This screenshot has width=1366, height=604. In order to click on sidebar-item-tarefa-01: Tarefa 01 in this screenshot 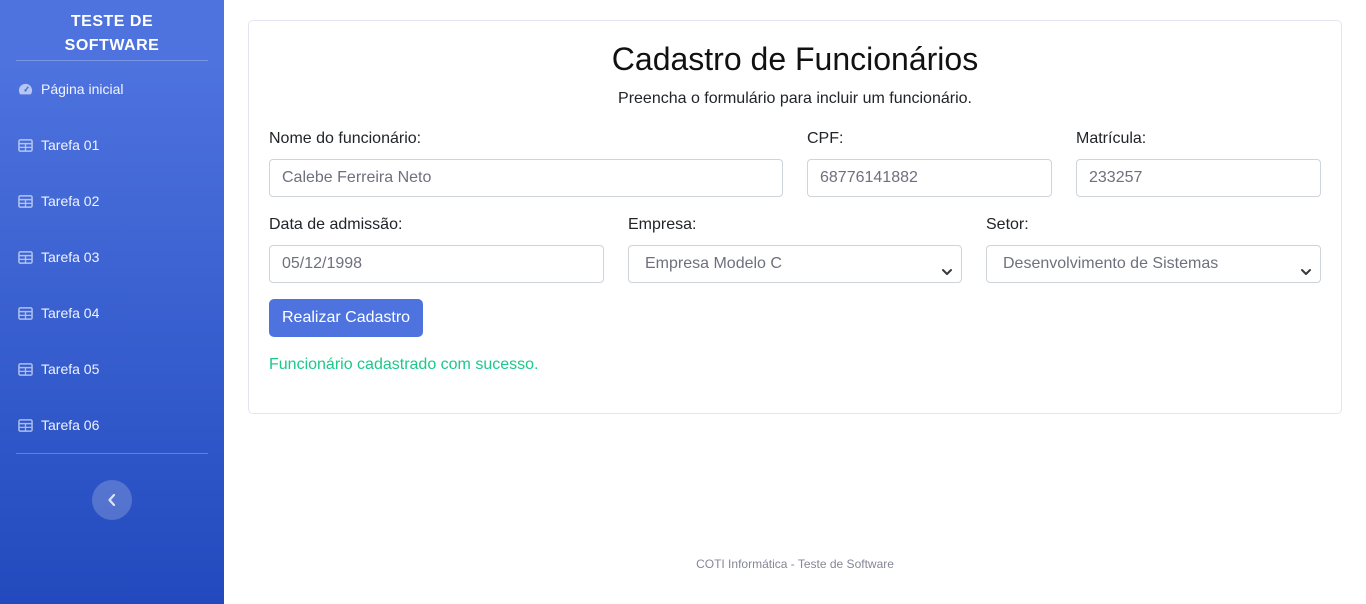, I will do `click(112, 145)`.